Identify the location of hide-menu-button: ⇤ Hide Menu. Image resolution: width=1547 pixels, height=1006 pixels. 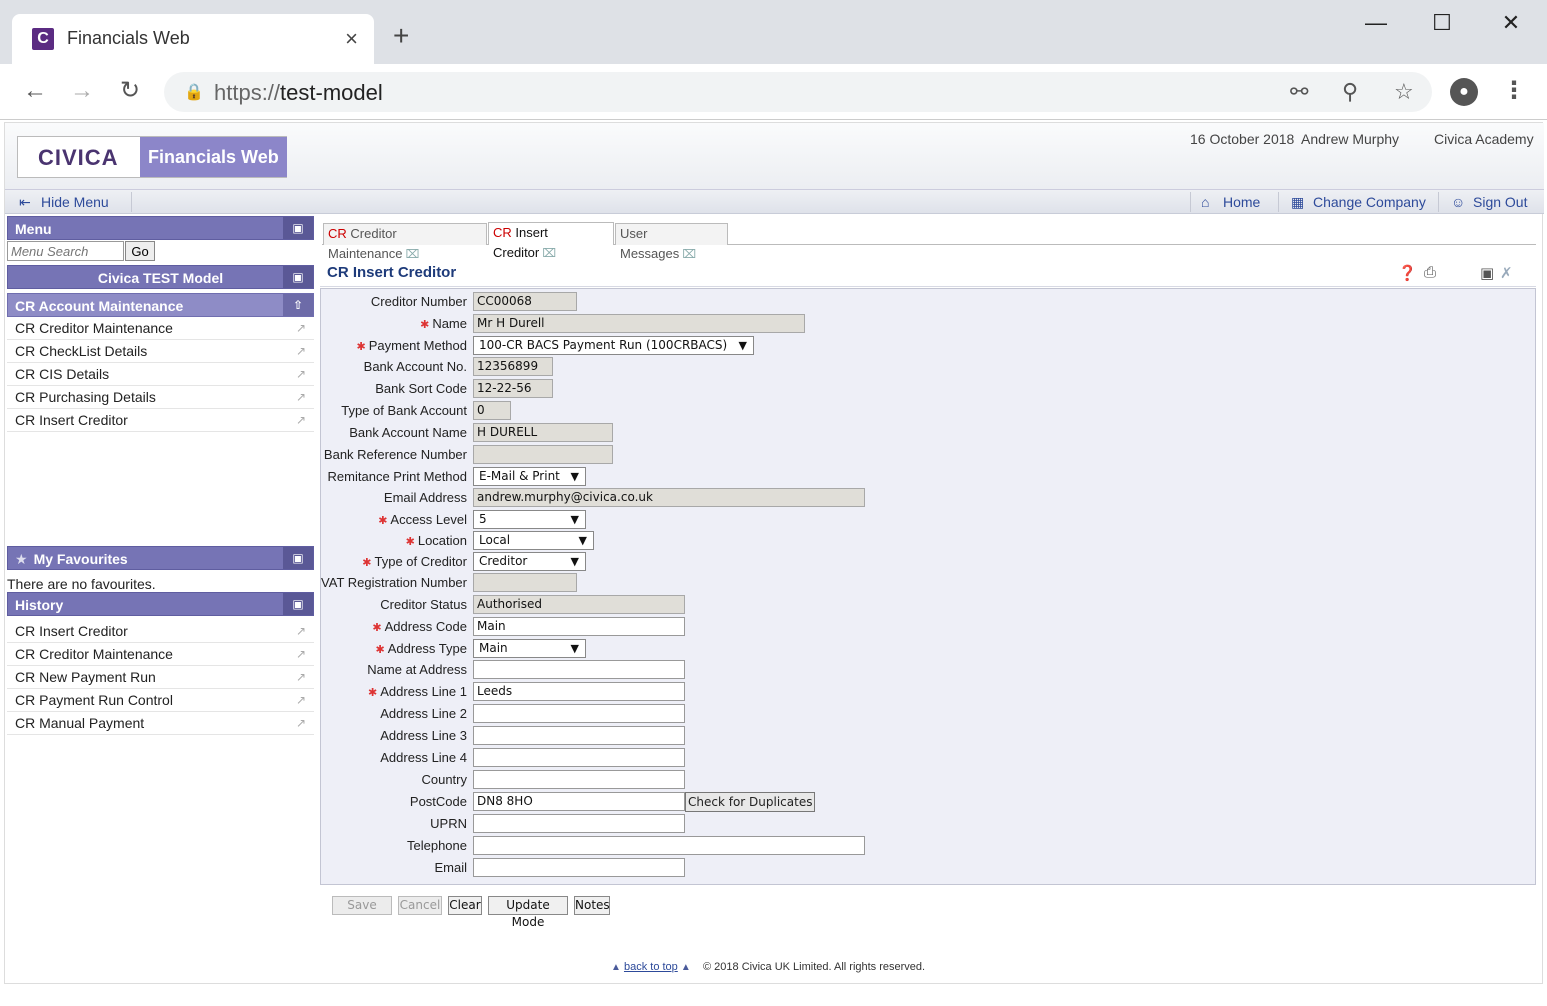
(64, 202).